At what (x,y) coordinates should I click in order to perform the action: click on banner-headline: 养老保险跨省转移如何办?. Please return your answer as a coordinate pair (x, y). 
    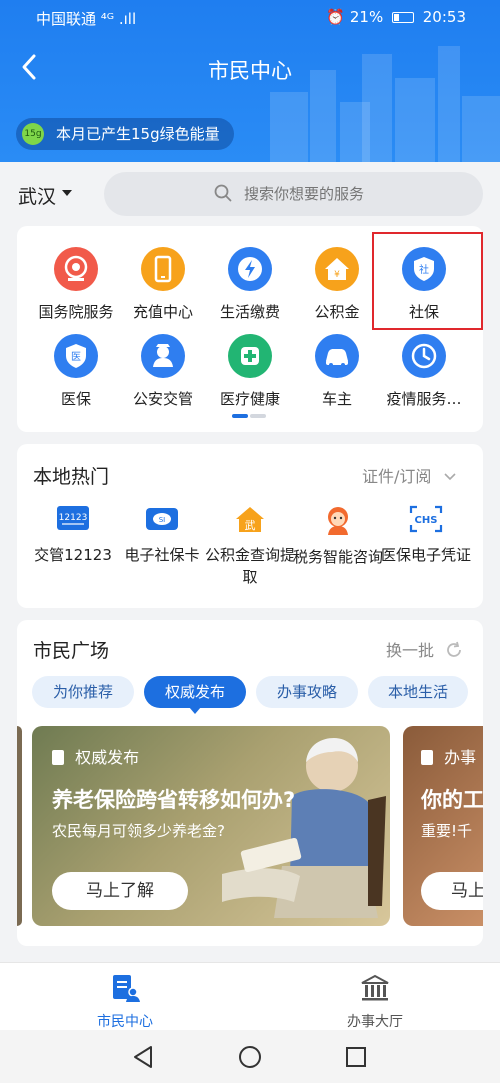
    Looking at the image, I should click on (174, 800).